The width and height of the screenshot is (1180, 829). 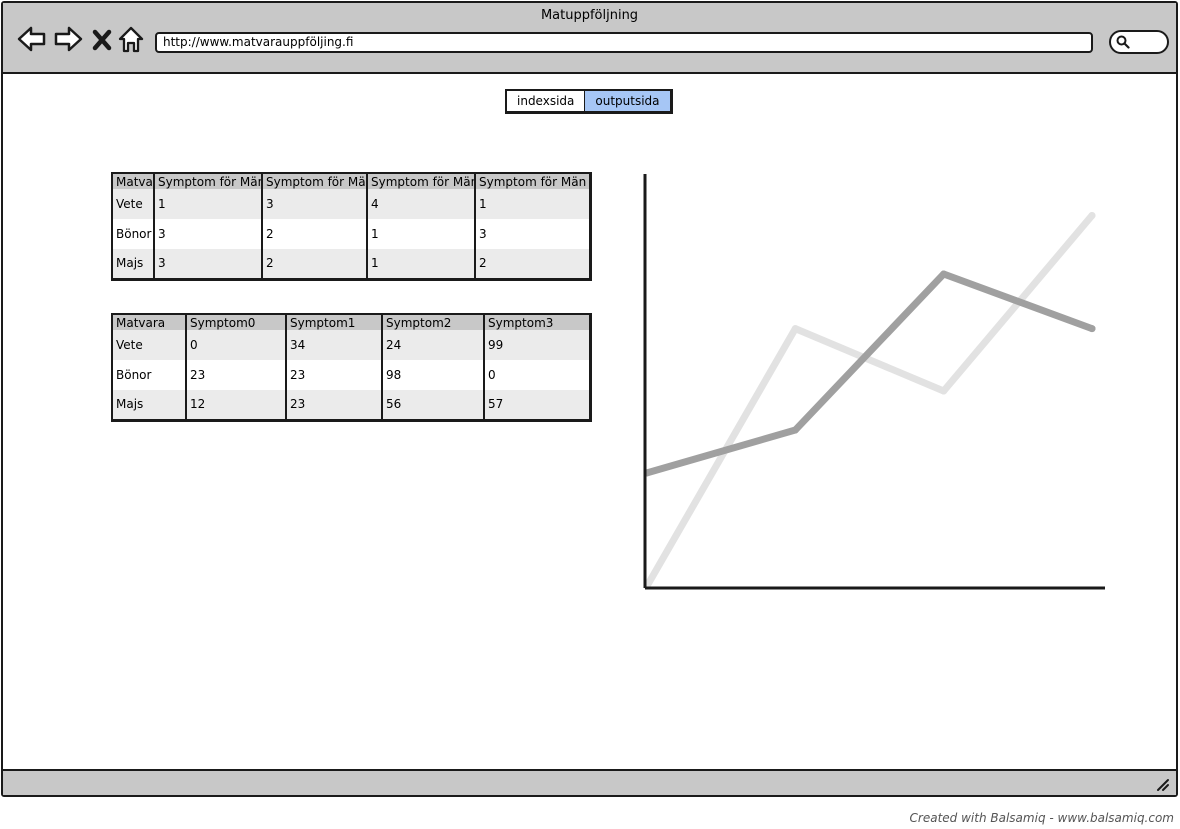 I want to click on table-cell: 99, so click(x=536, y=345).